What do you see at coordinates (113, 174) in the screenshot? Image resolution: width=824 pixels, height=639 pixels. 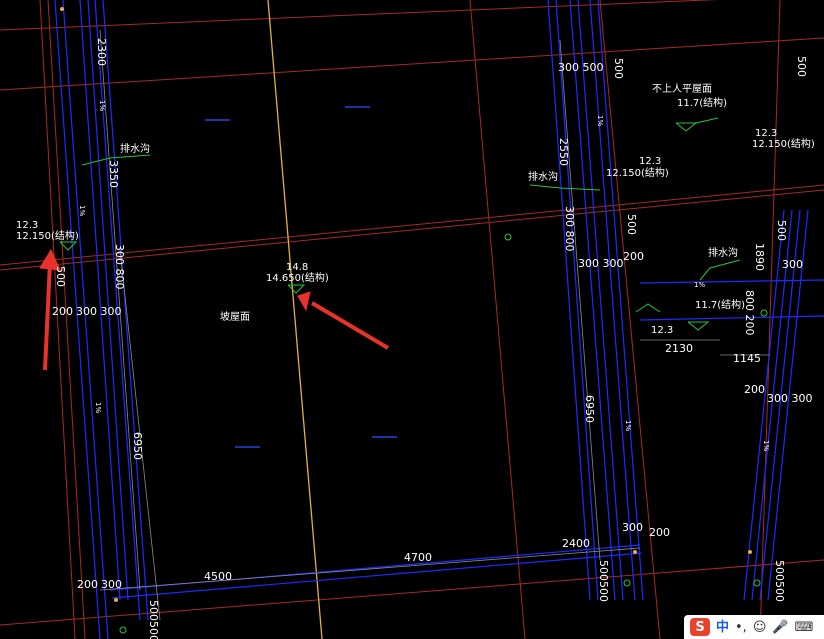 I see `dim-3350: 3350` at bounding box center [113, 174].